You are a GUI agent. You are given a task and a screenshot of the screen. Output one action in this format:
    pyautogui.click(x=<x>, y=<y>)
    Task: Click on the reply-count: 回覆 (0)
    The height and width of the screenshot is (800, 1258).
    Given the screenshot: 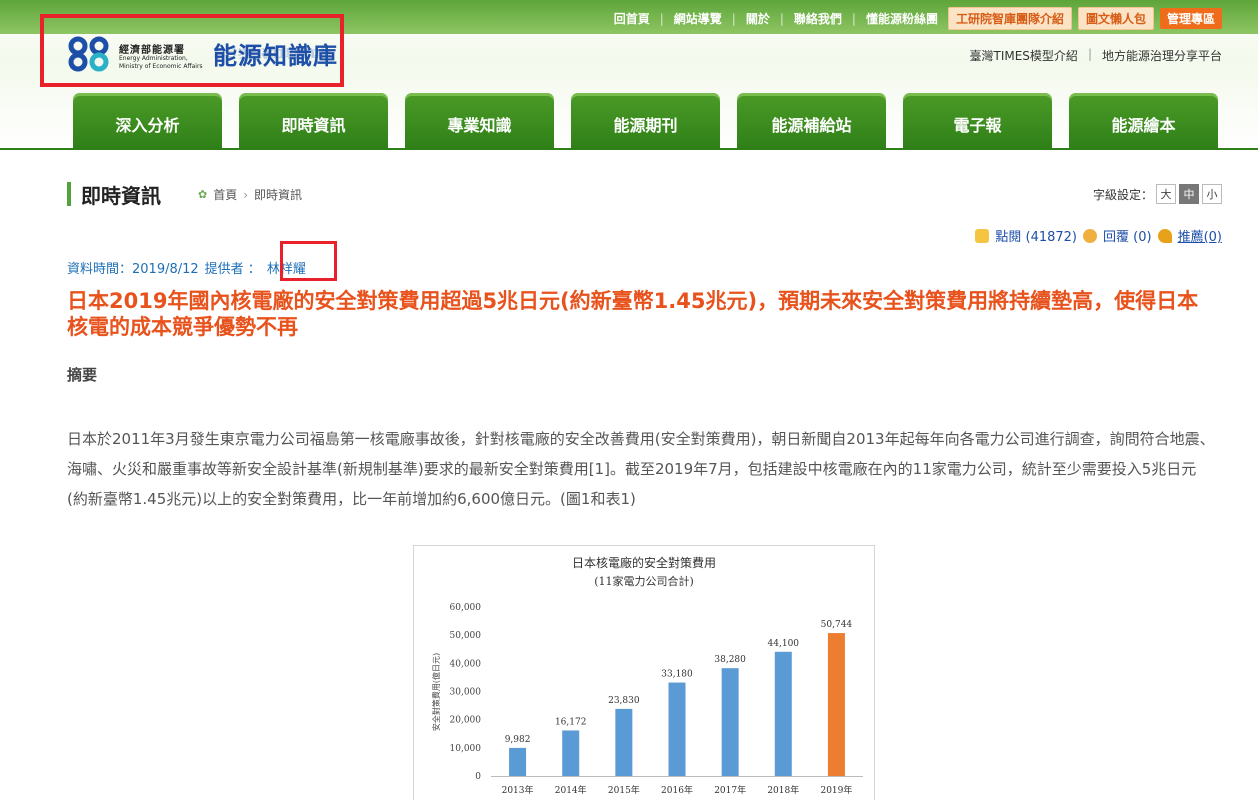 What is the action you would take?
    pyautogui.click(x=1127, y=235)
    